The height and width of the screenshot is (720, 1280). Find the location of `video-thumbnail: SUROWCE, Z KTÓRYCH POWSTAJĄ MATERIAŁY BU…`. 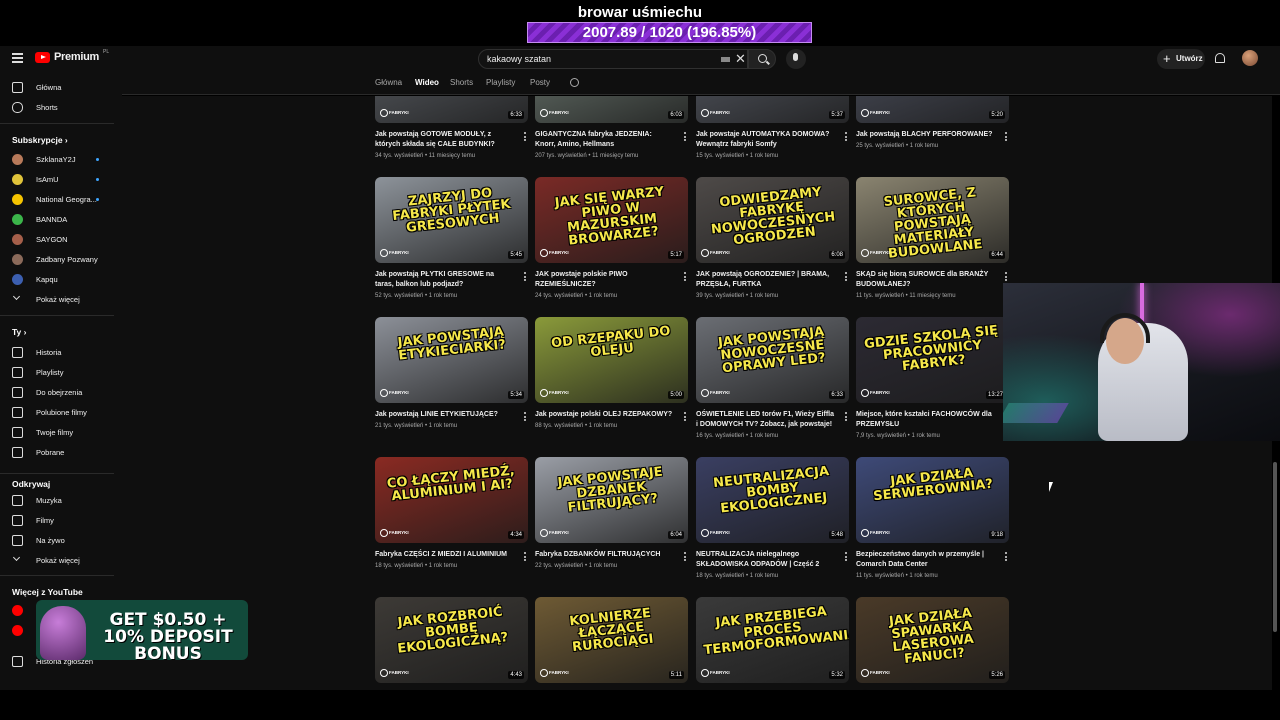

video-thumbnail: SUROWCE, Z KTÓRYCH POWSTAJĄ MATERIAŁY BU… is located at coordinates (932, 220).